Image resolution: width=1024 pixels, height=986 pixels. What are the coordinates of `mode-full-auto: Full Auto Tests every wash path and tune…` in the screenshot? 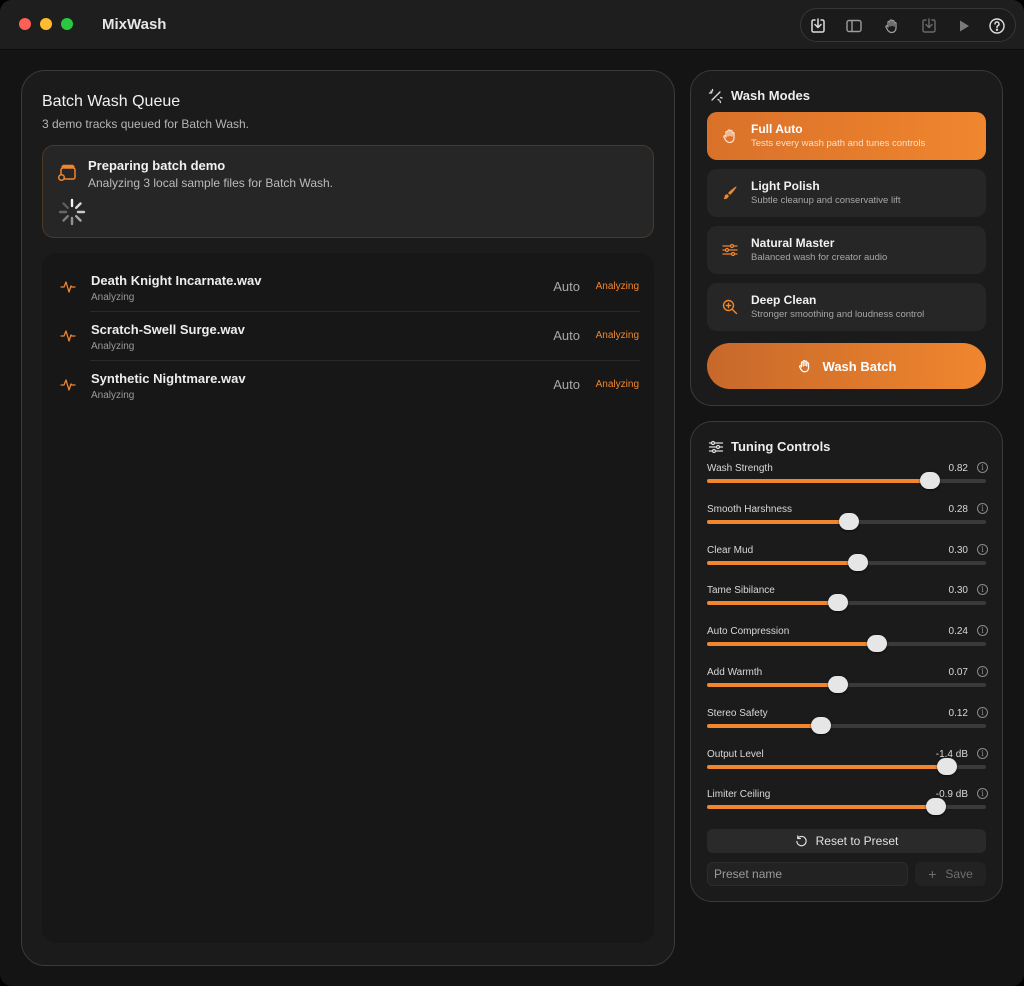 It's located at (846, 136).